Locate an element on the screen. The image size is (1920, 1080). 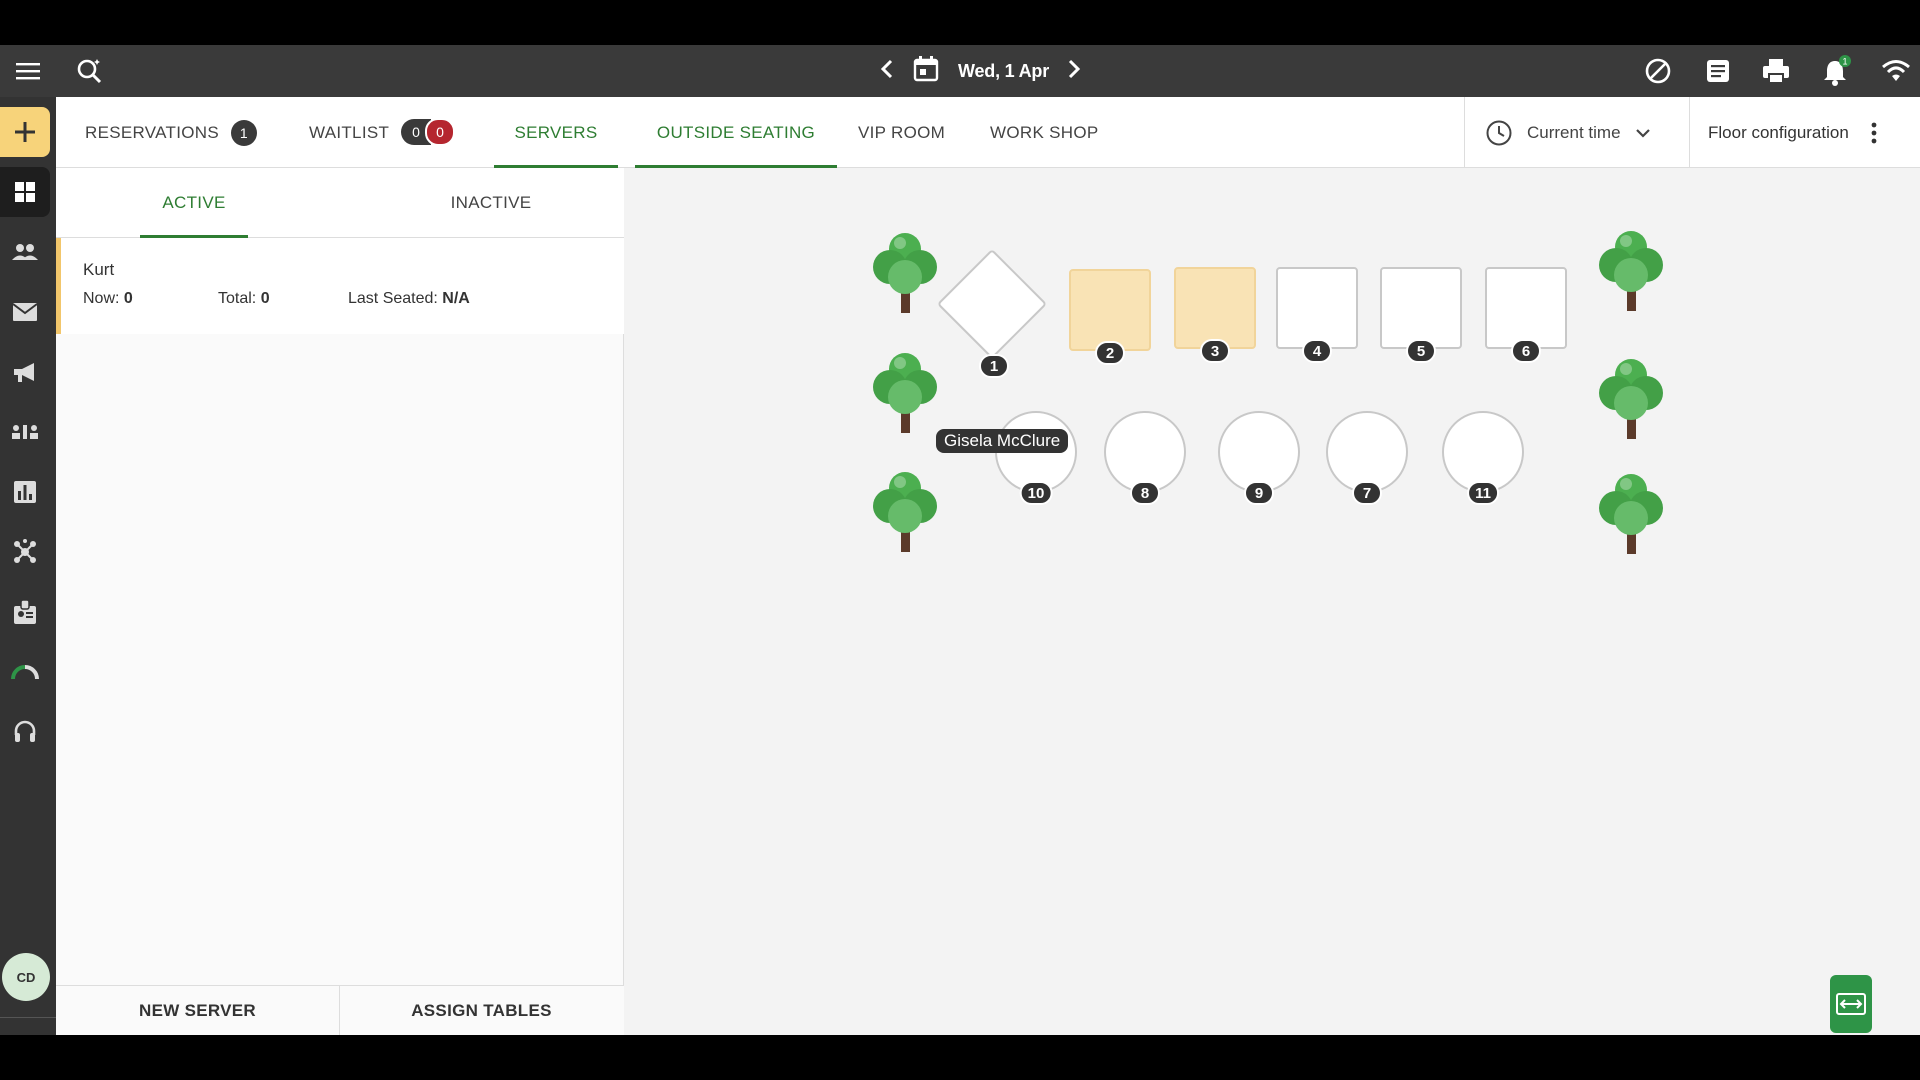
server-last-value: N/A is located at coordinates (456, 298).